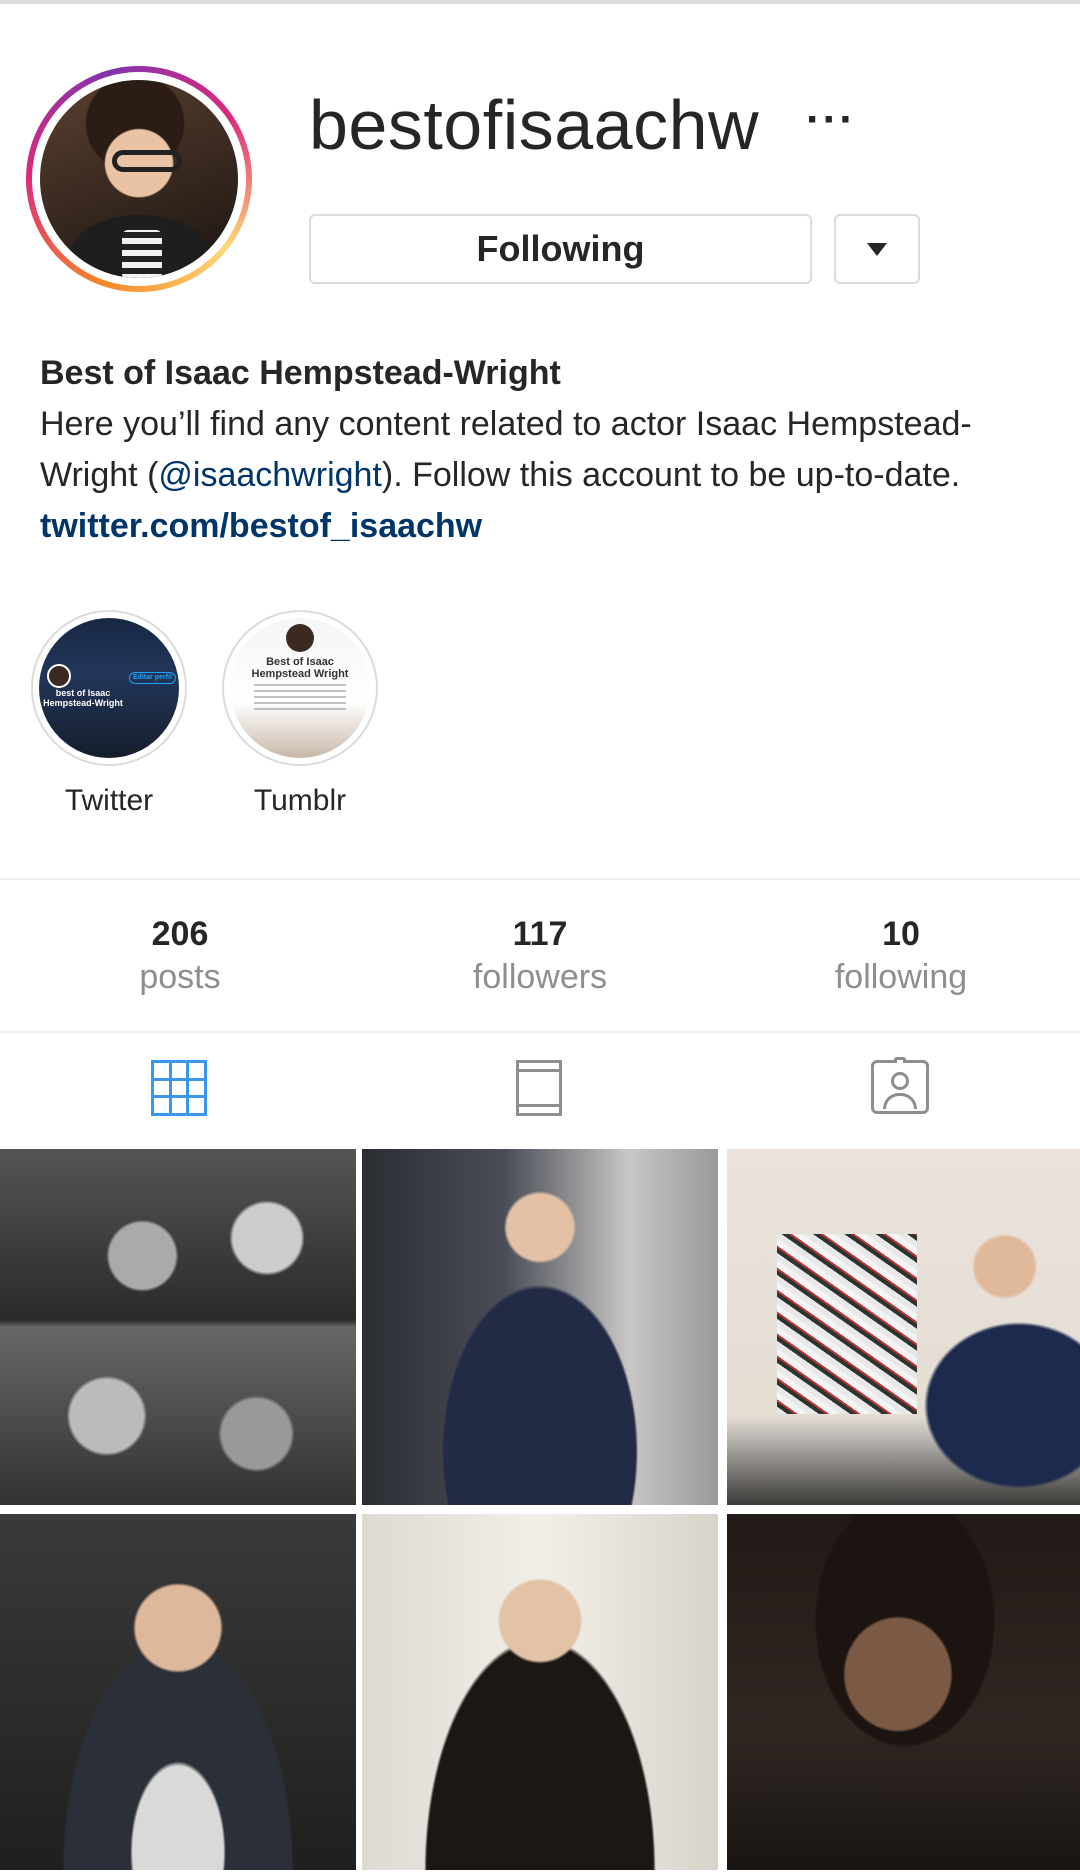  Describe the element at coordinates (152, 678) in the screenshot. I see `highlight-mini-button: Editar perfil` at that location.